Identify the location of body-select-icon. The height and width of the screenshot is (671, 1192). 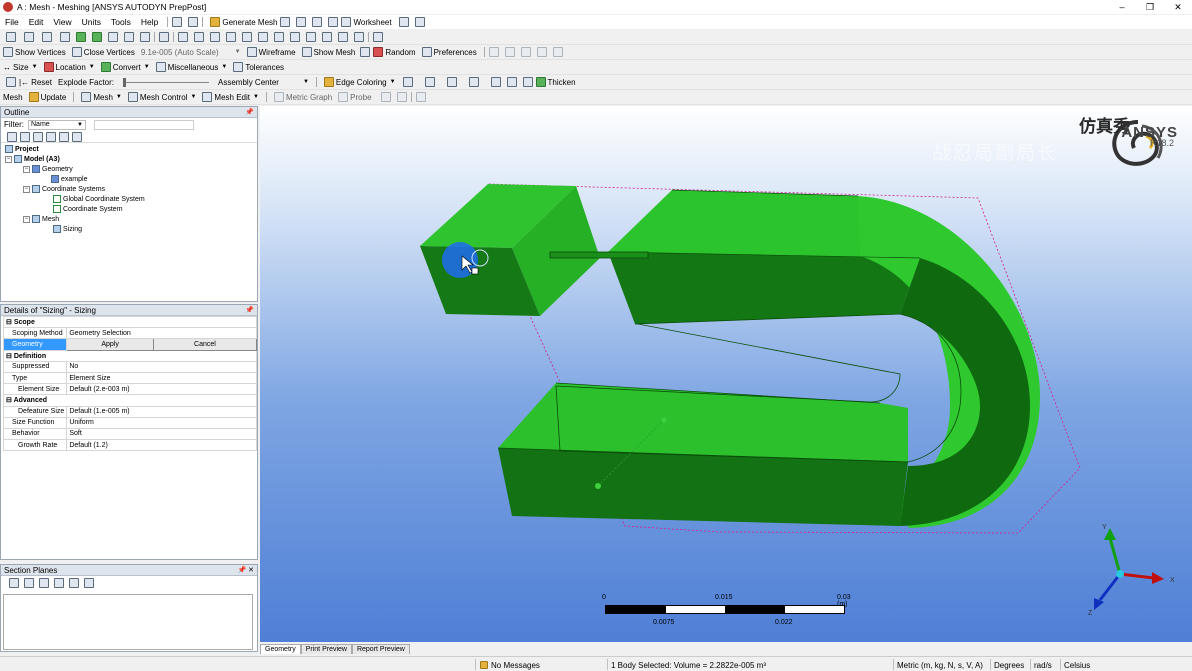
(81, 37).